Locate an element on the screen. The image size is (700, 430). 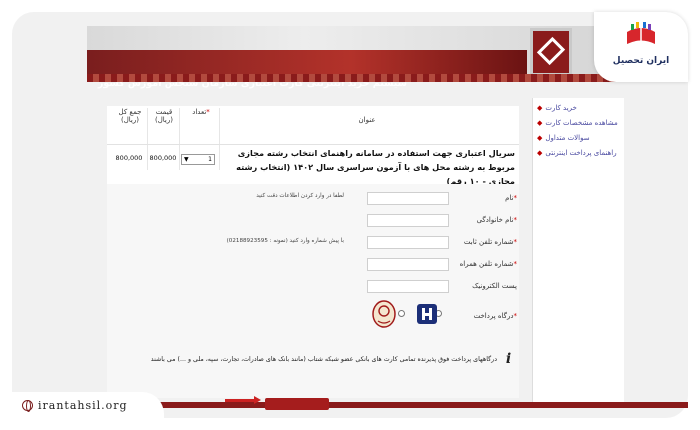
sanjesh-logo-icon is located at coordinates (551, 52).